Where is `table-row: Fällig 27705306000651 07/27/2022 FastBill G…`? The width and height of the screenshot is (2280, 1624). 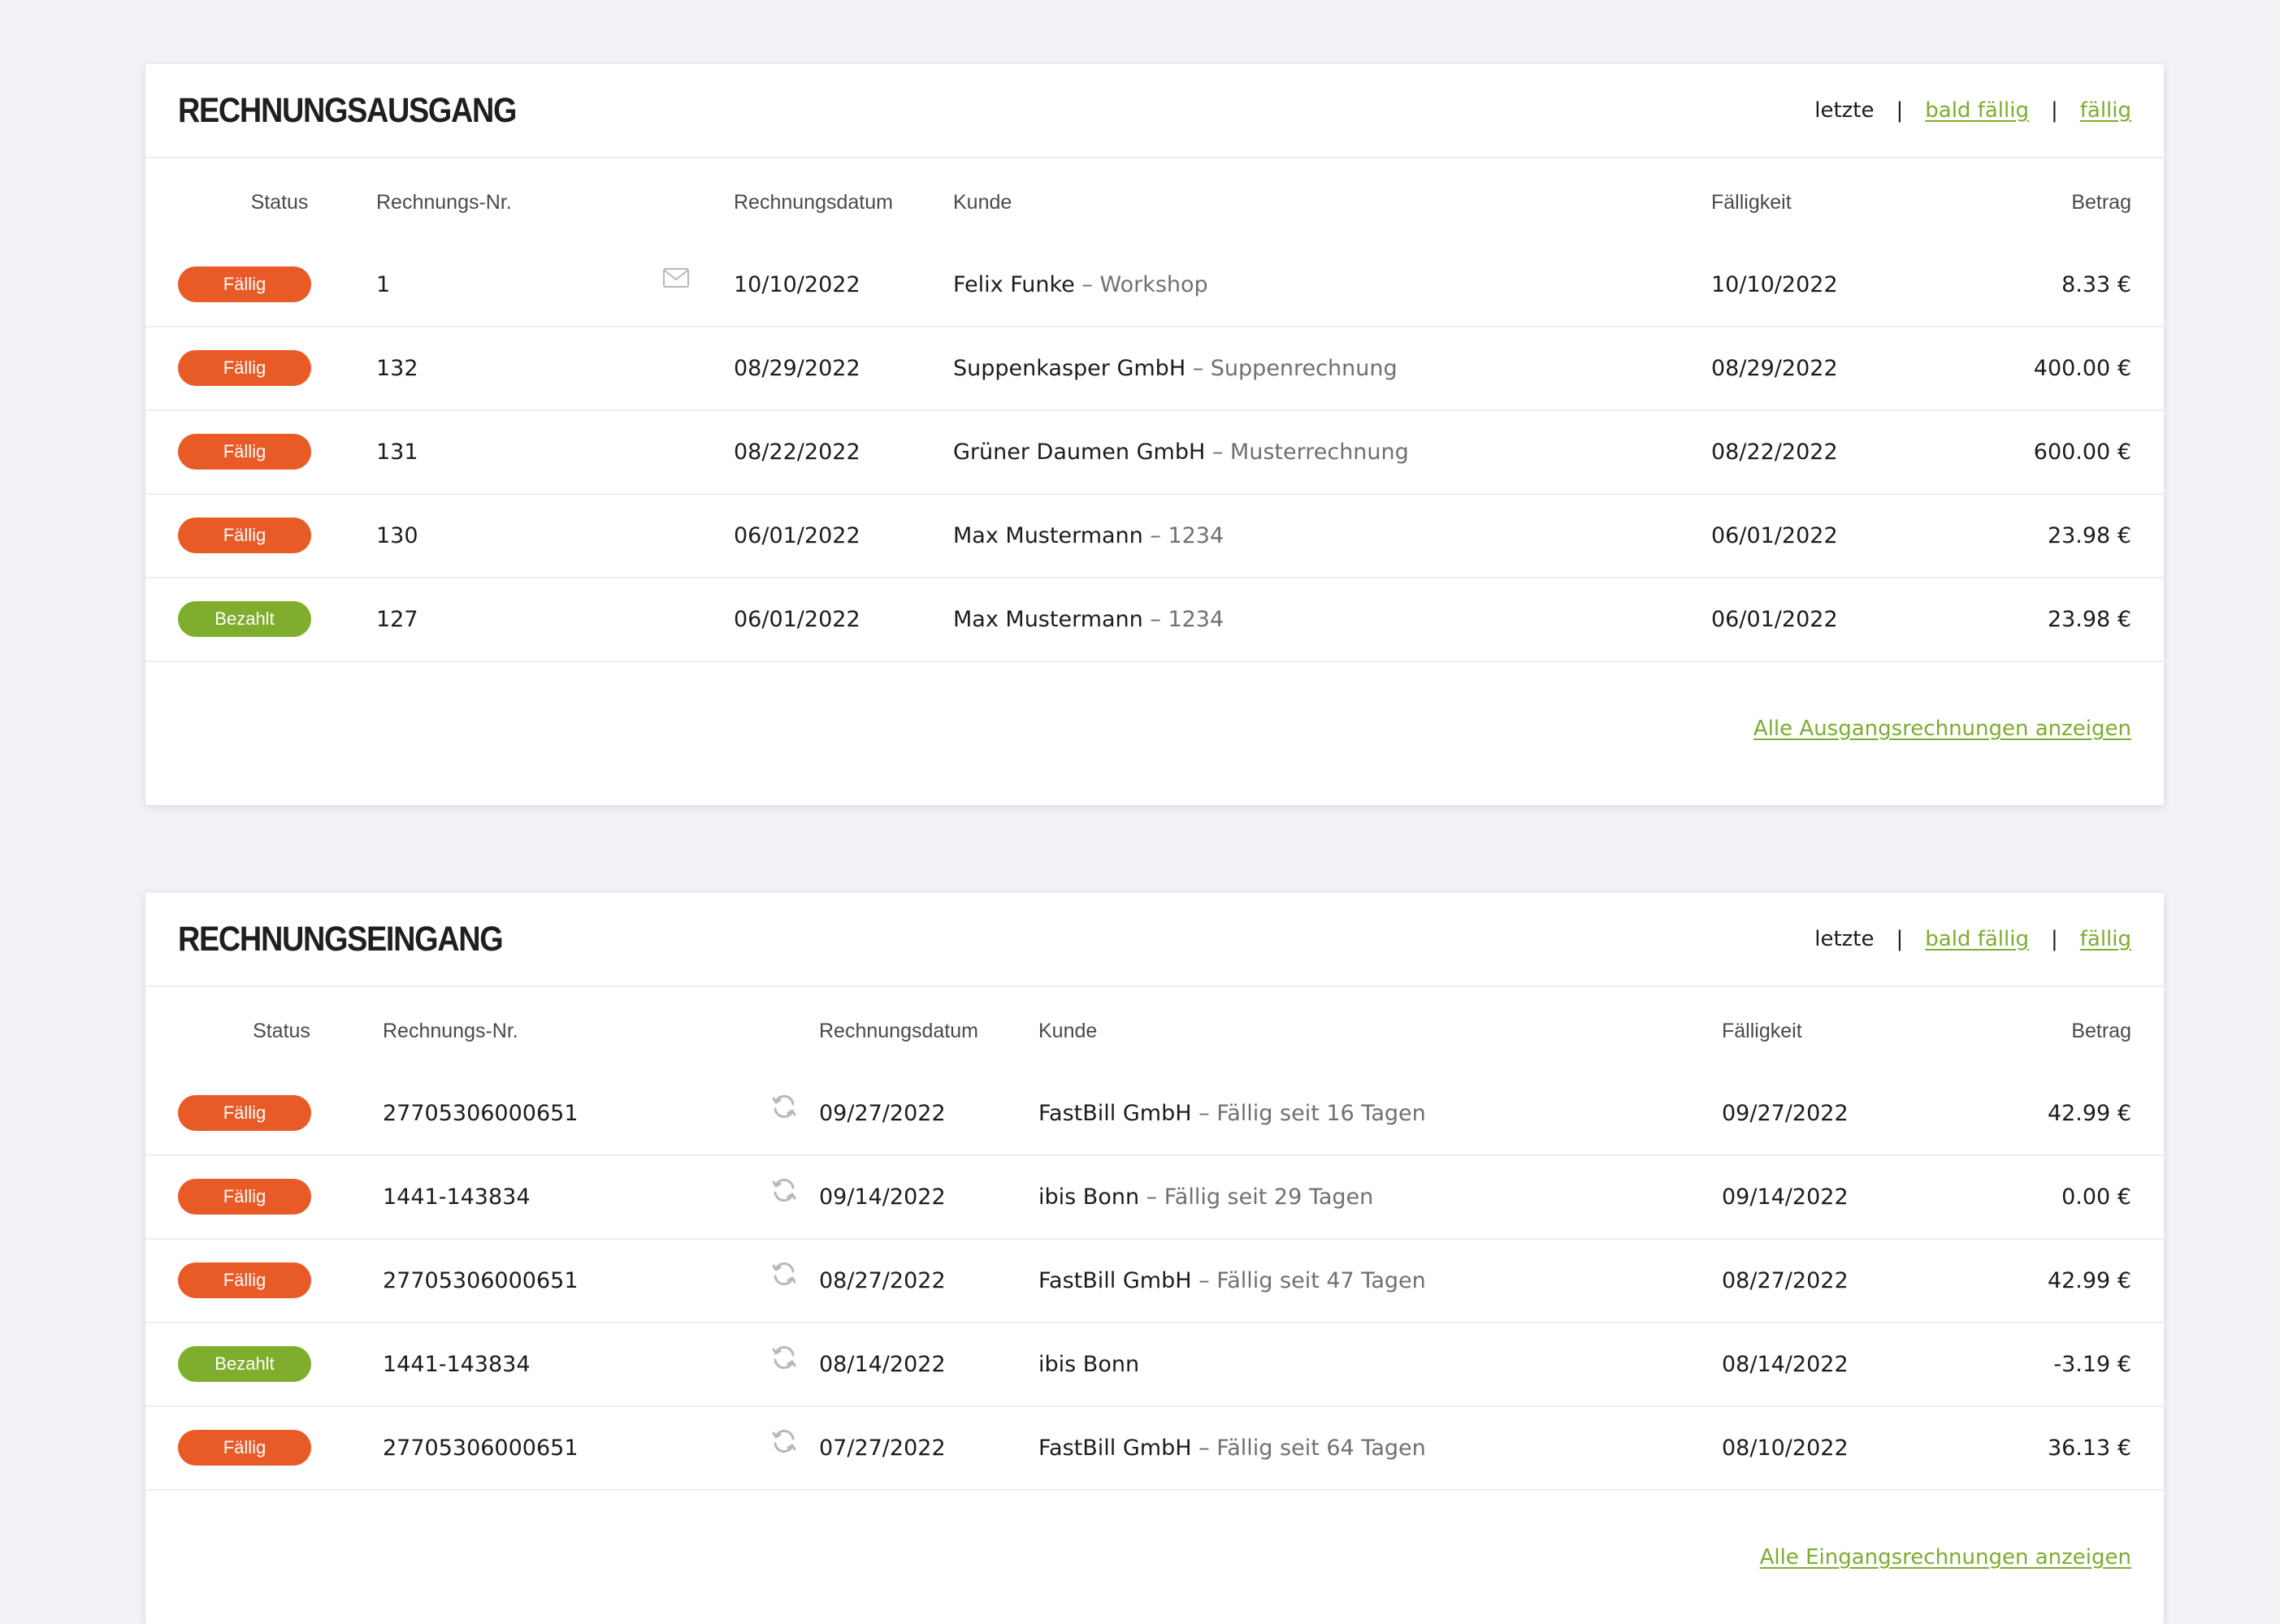
table-row: Fällig 27705306000651 07/27/2022 FastBill G… is located at coordinates (1154, 1449).